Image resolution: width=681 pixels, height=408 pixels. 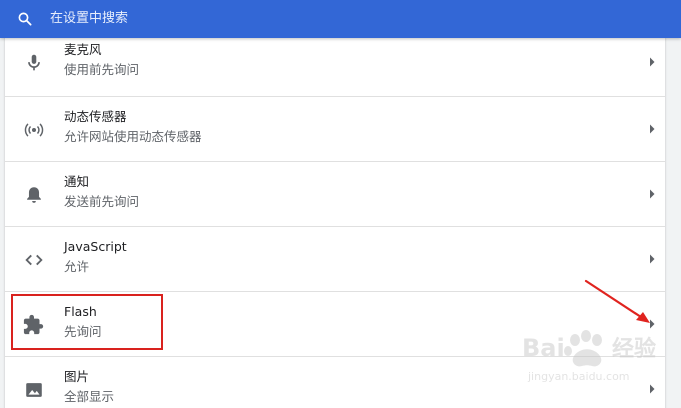 I want to click on watermark-brand: Bai, so click(x=543, y=348).